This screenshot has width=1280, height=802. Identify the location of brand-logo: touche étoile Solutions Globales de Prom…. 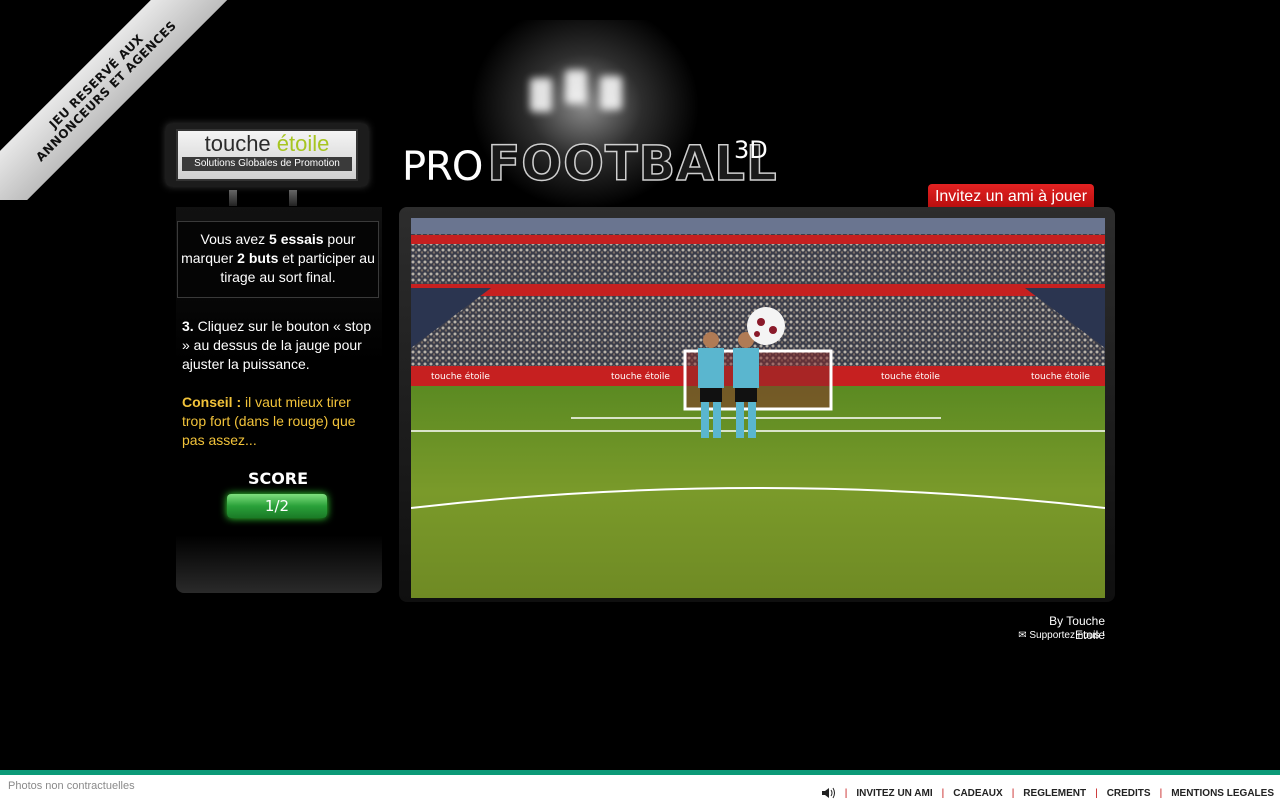
(267, 155).